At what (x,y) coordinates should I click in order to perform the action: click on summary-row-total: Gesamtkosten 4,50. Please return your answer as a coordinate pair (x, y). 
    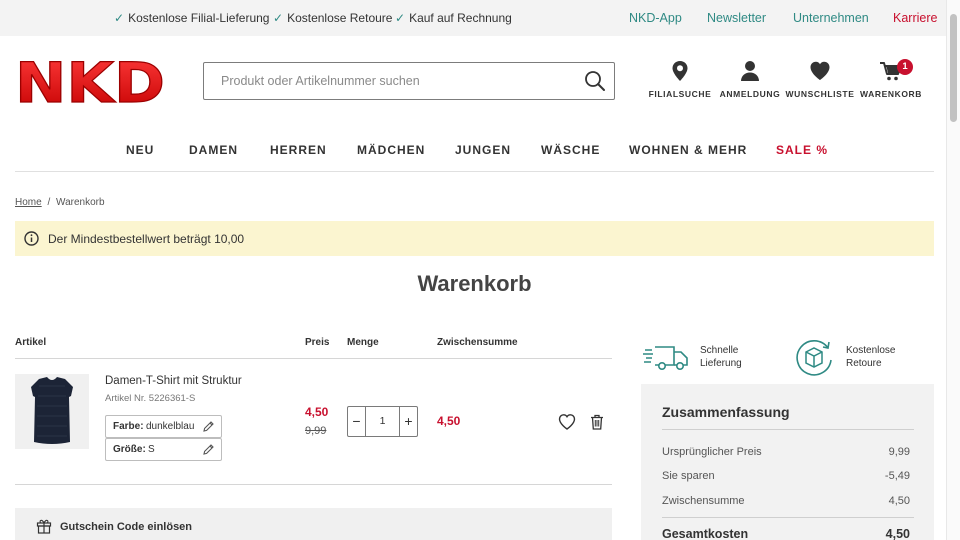
    Looking at the image, I should click on (786, 533).